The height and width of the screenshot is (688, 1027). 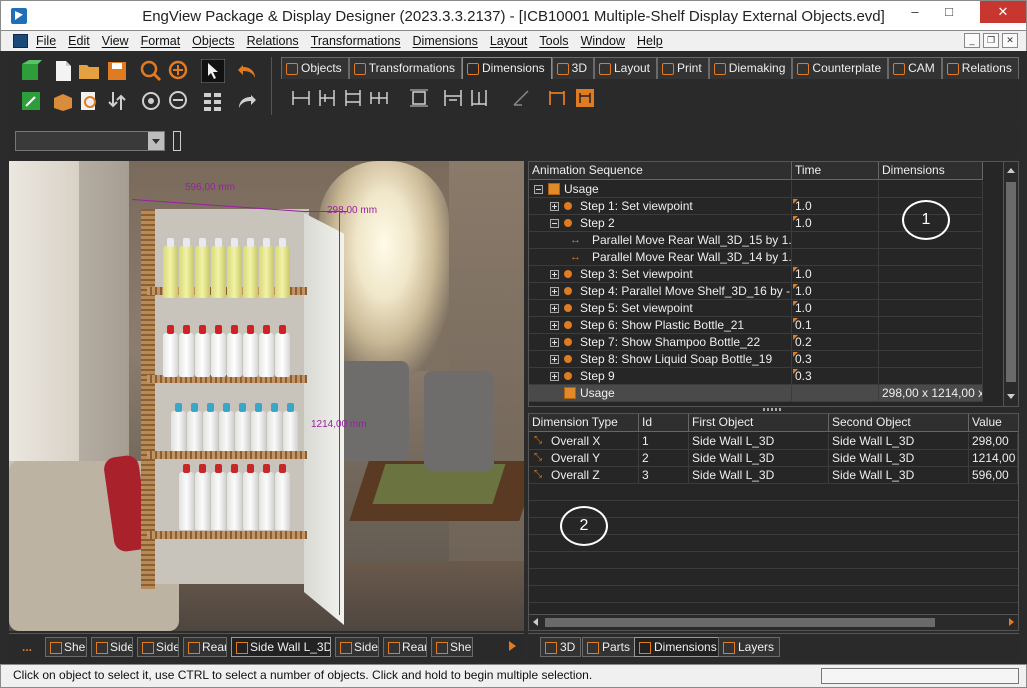 I want to click on animation-row: Step 7: Show Shampoo Bottle_22 0.2, so click(x=756, y=342).